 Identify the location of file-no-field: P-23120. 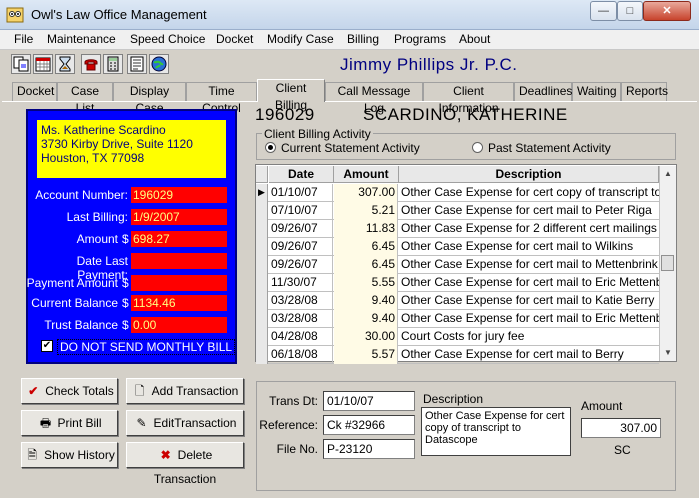
(369, 449).